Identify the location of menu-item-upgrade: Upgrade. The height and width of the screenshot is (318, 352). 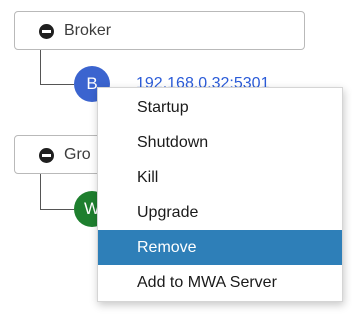
(220, 212).